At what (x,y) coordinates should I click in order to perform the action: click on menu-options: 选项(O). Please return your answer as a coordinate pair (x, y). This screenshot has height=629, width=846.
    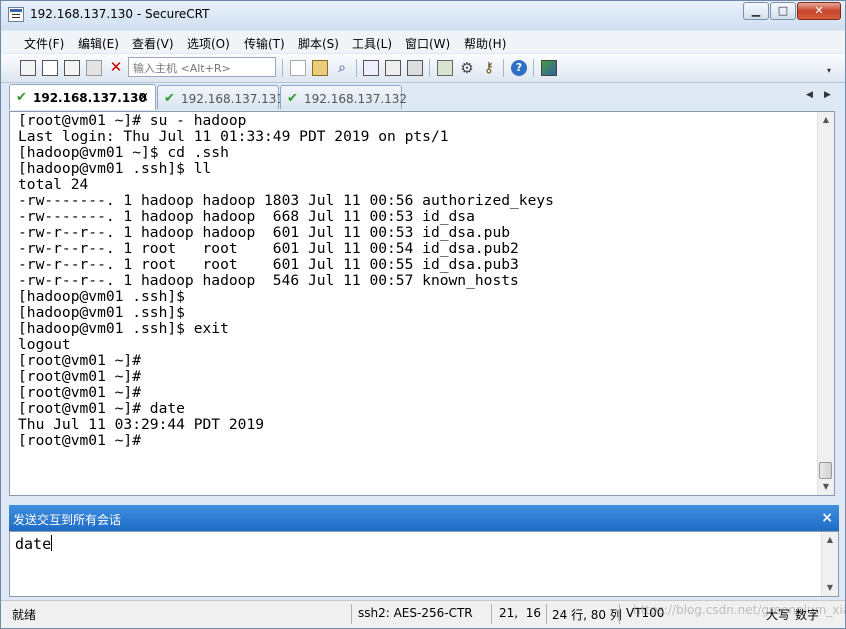
    Looking at the image, I should click on (208, 43).